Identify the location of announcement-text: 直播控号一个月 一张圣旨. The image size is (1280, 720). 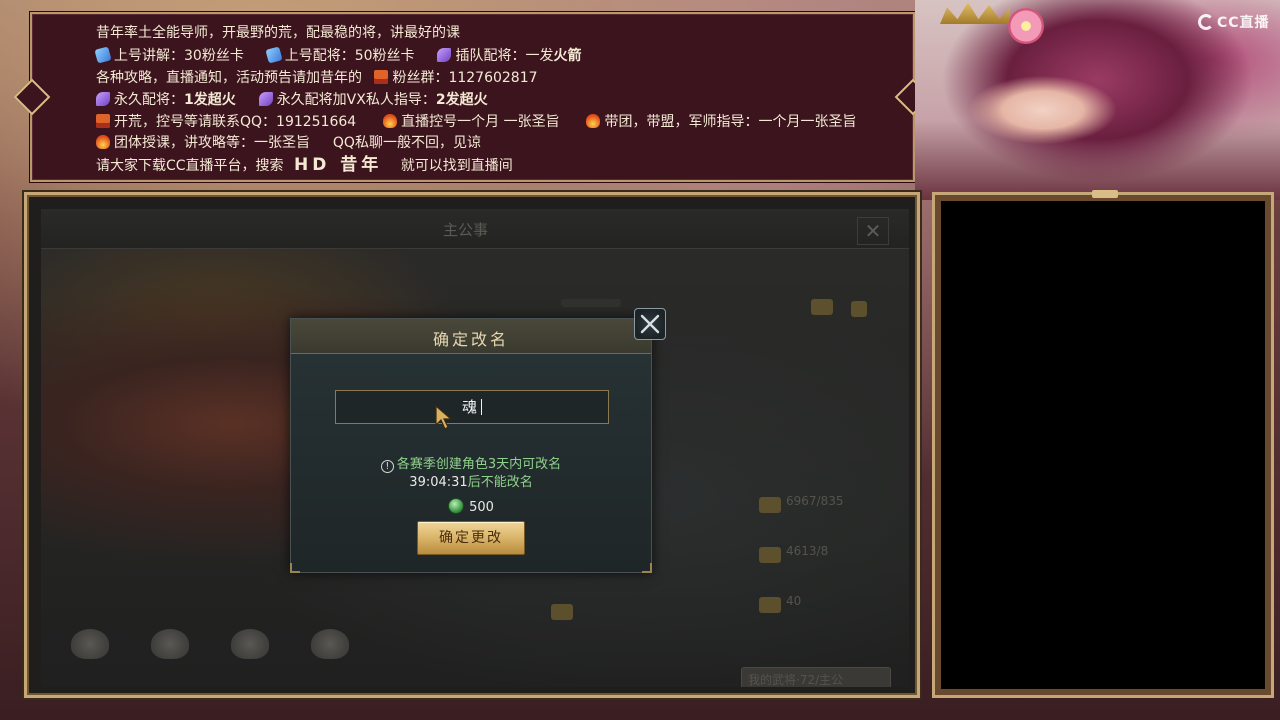
(480, 122).